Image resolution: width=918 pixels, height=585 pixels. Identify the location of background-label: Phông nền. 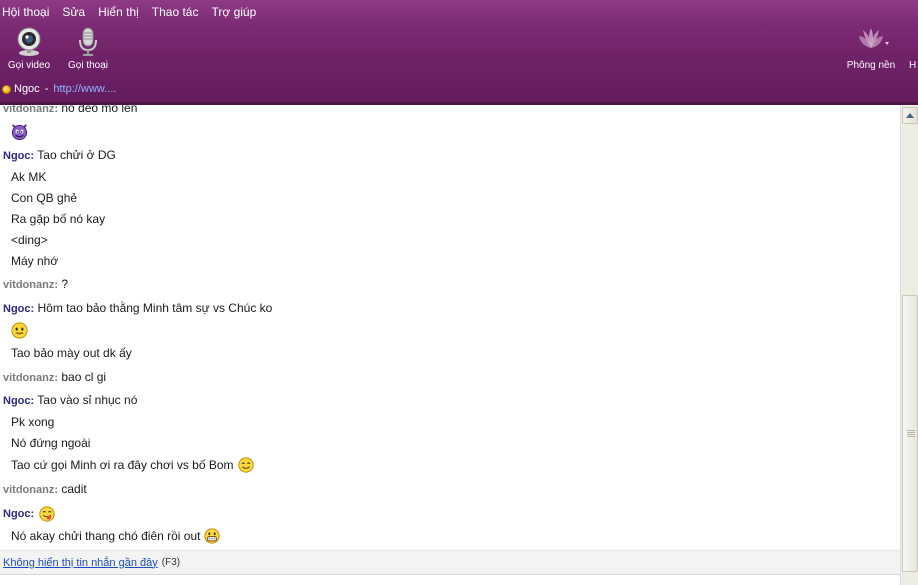
(871, 65).